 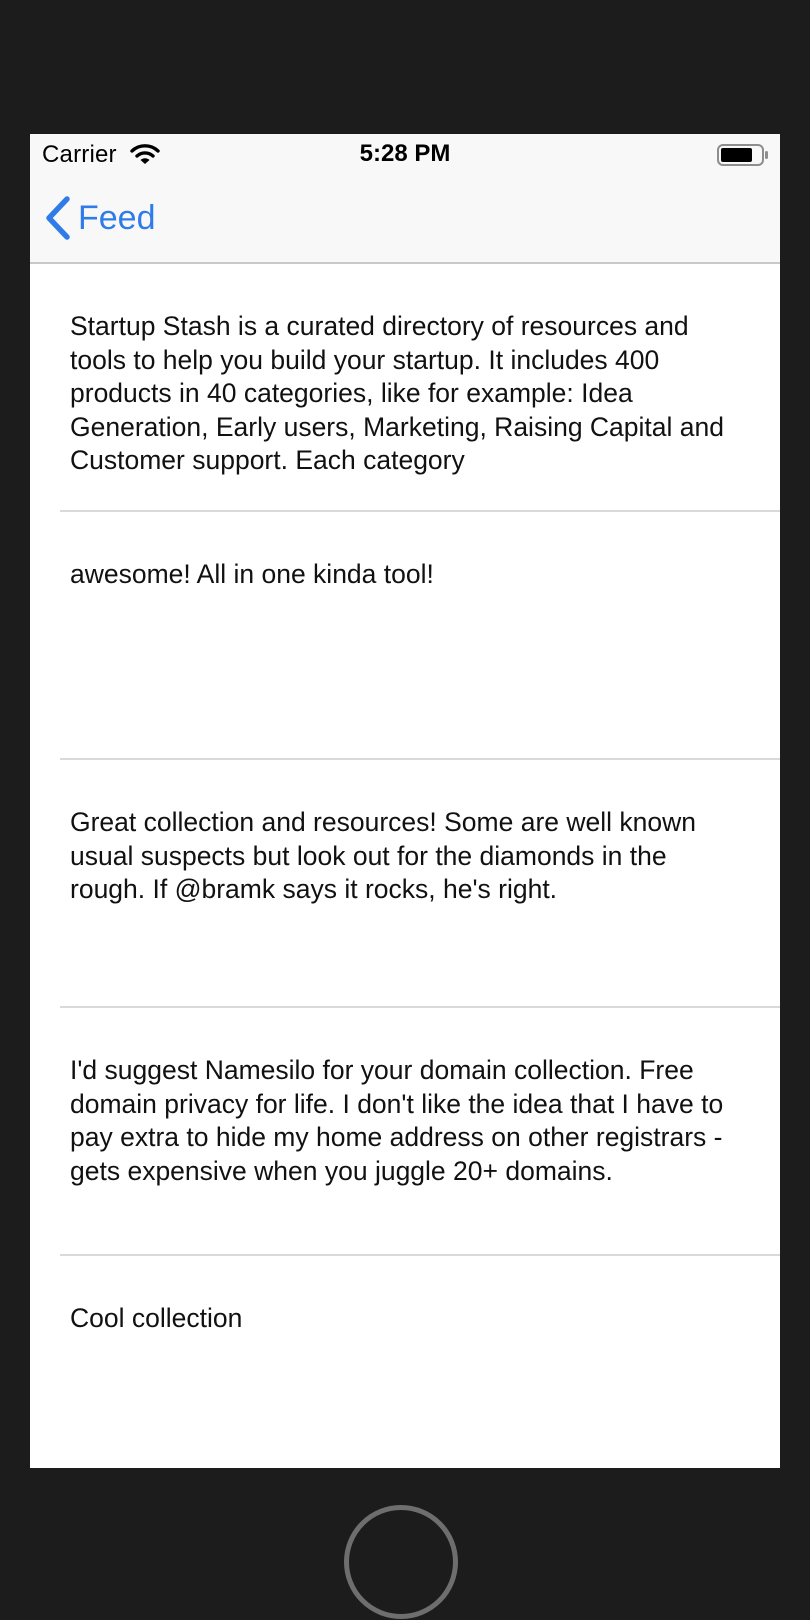 What do you see at coordinates (117, 217) in the screenshot?
I see `back-button-label: Feed` at bounding box center [117, 217].